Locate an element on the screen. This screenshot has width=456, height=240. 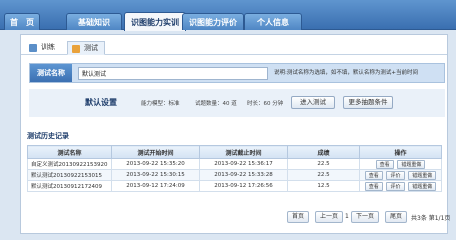
start-time-cell: 2013-09-12 17:24:09 is located at coordinates (155, 186).